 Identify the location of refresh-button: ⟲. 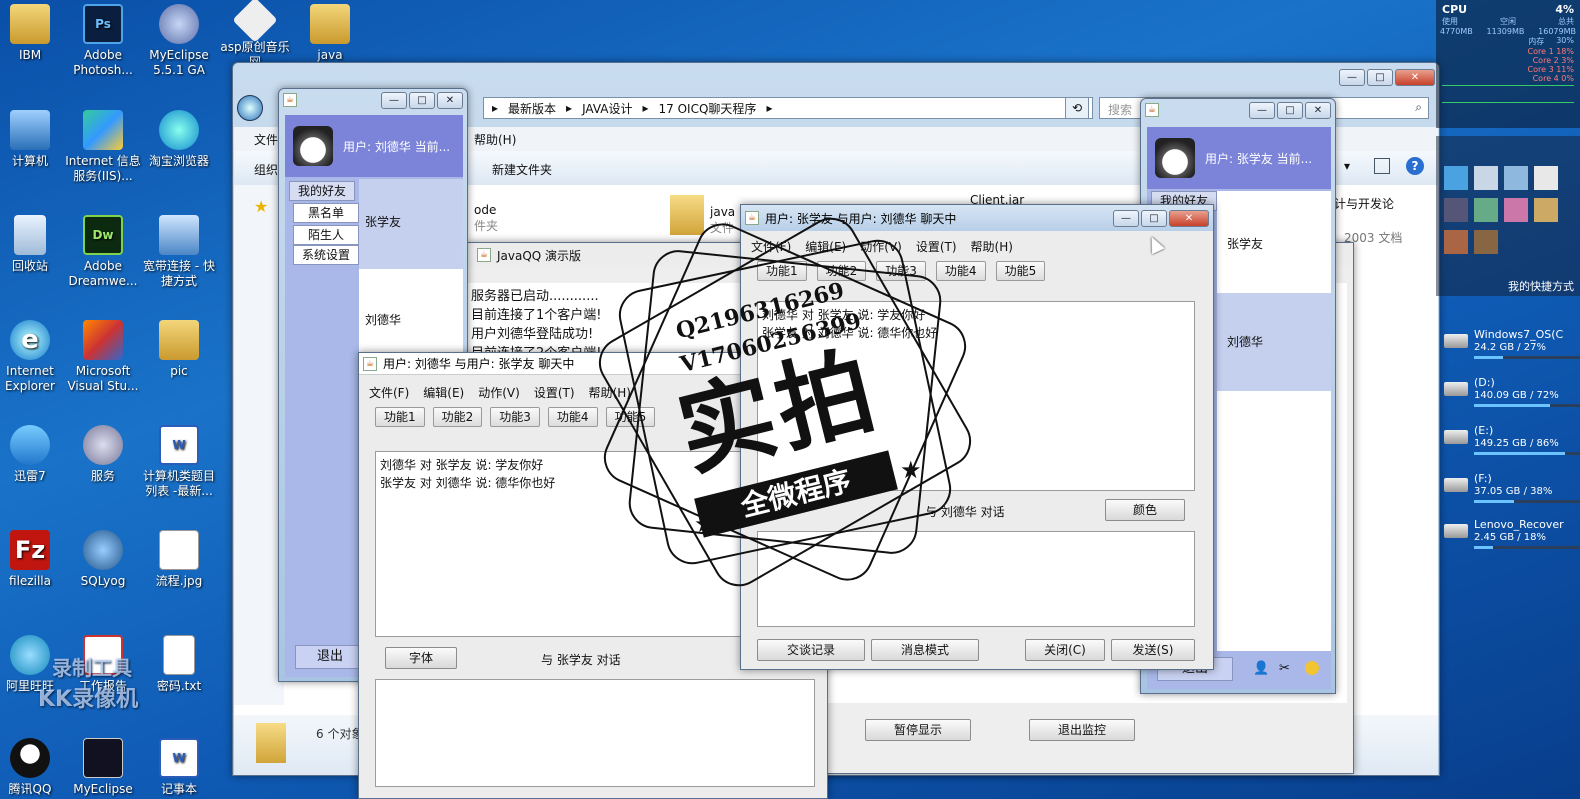
(1077, 108).